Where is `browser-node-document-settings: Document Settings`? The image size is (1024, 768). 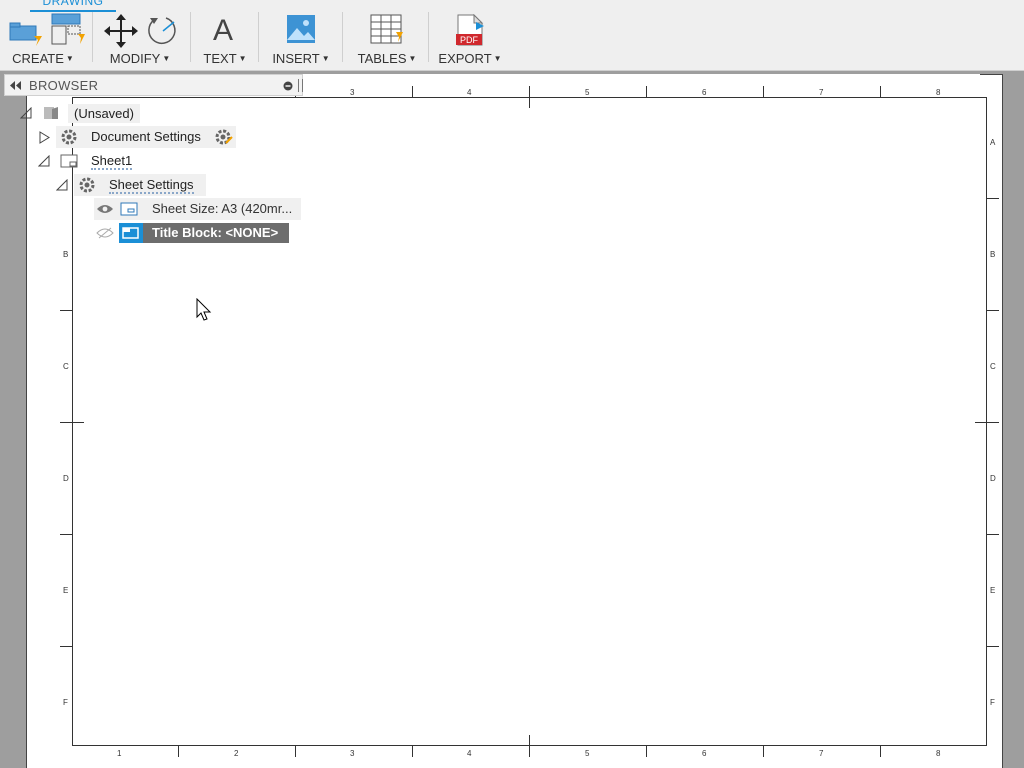
browser-node-document-settings: Document Settings is located at coordinates (146, 136).